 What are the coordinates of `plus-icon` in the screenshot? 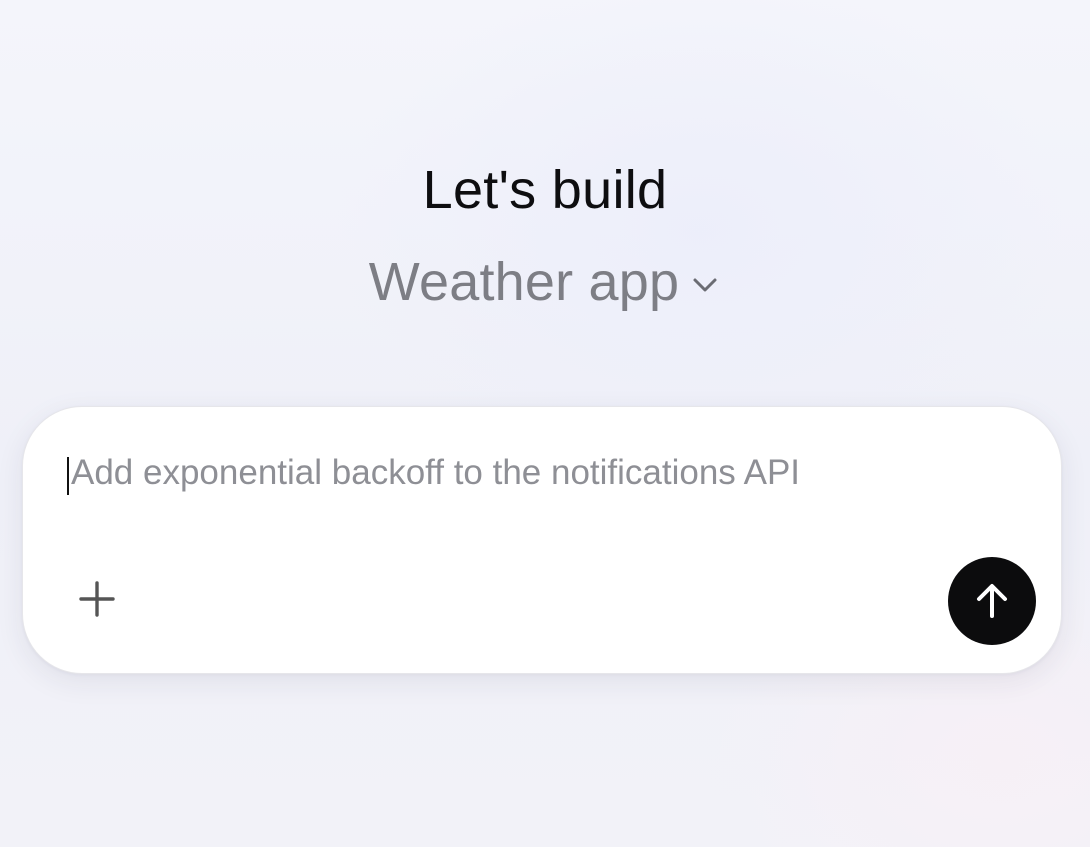 It's located at (97, 599).